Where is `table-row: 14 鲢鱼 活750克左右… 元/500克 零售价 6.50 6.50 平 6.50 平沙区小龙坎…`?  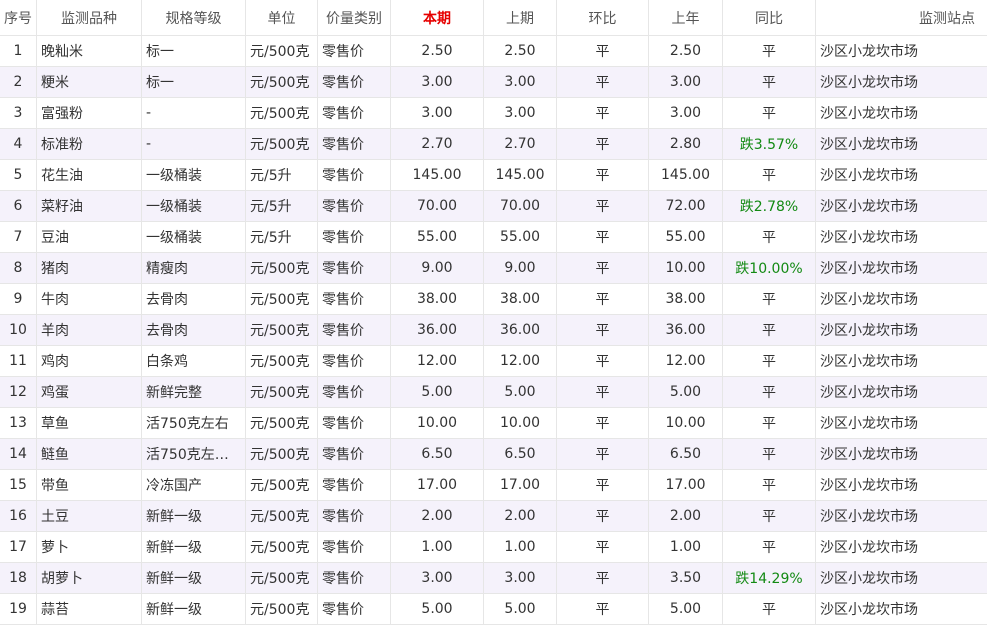
table-row: 14 鲢鱼 活750克左右… 元/500克 零售价 6.50 6.50 平 6.50 平沙区小龙坎… is located at coordinates (493, 454).